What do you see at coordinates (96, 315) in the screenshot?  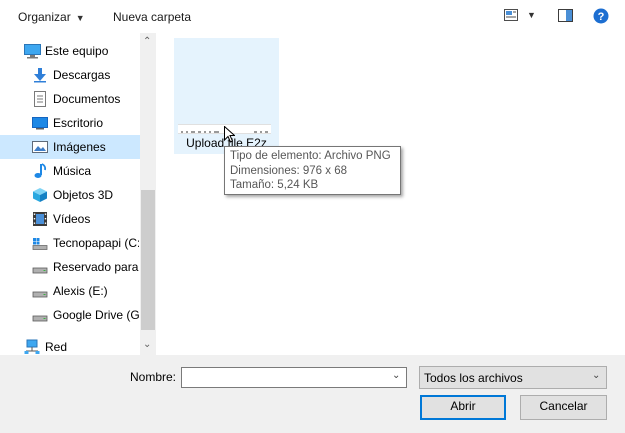 I see `nav-item-label: Google Drive (G:` at bounding box center [96, 315].